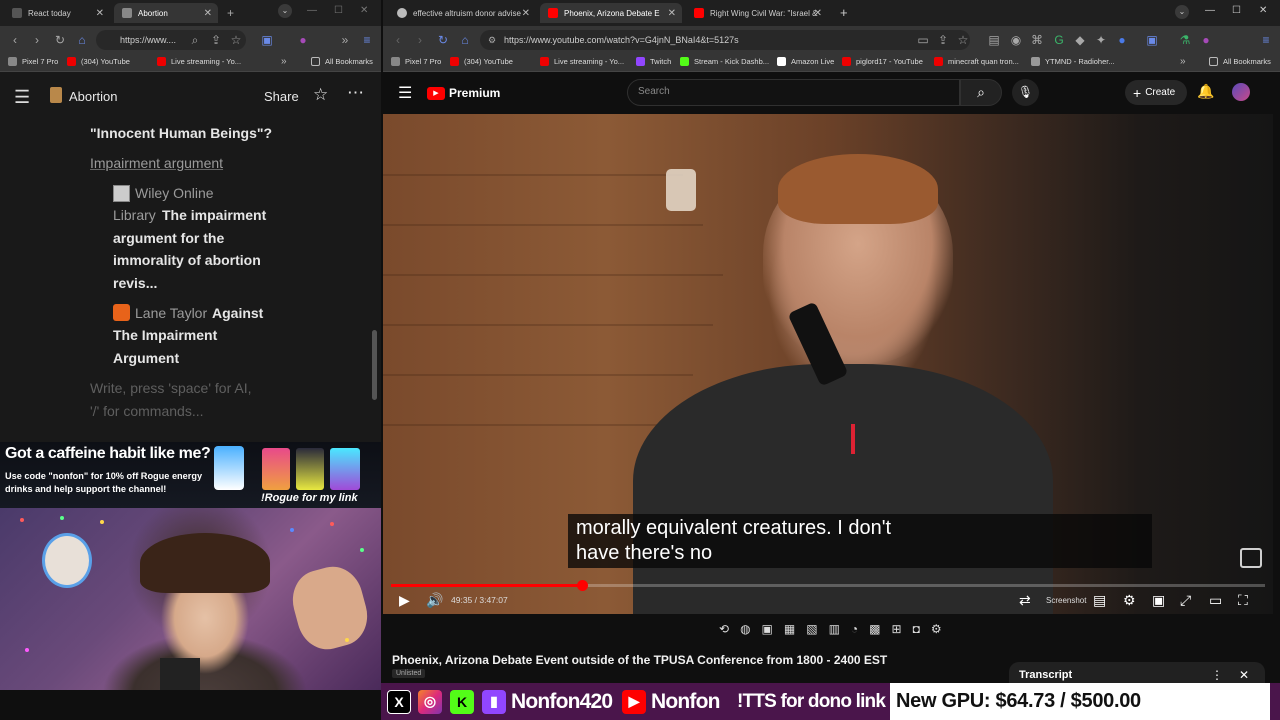 Image resolution: width=1280 pixels, height=720 pixels. What do you see at coordinates (874, 629) in the screenshot?
I see `cinema-icon: ▩` at bounding box center [874, 629].